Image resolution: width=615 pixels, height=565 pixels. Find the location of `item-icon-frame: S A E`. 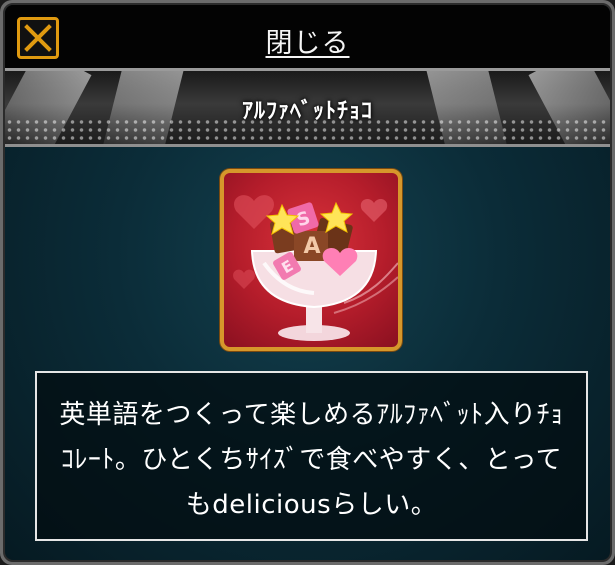

item-icon-frame: S A E is located at coordinates (311, 260).